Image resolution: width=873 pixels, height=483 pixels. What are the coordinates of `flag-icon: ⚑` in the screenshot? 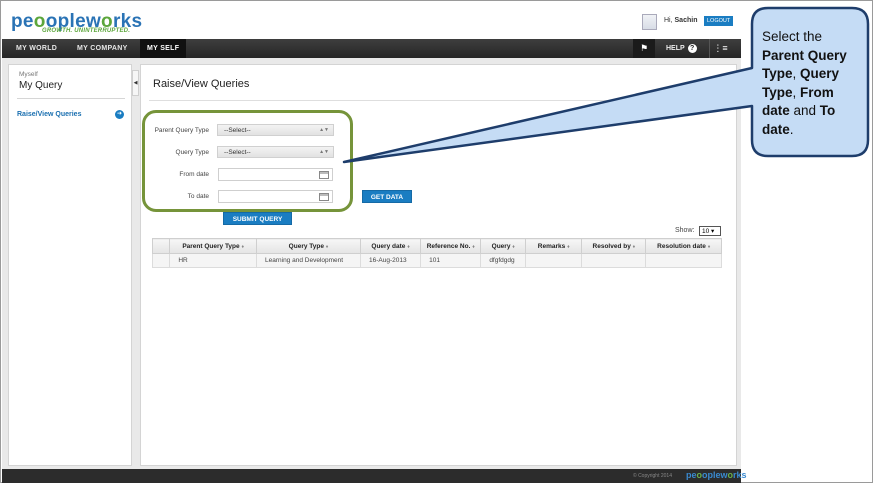 It's located at (644, 48).